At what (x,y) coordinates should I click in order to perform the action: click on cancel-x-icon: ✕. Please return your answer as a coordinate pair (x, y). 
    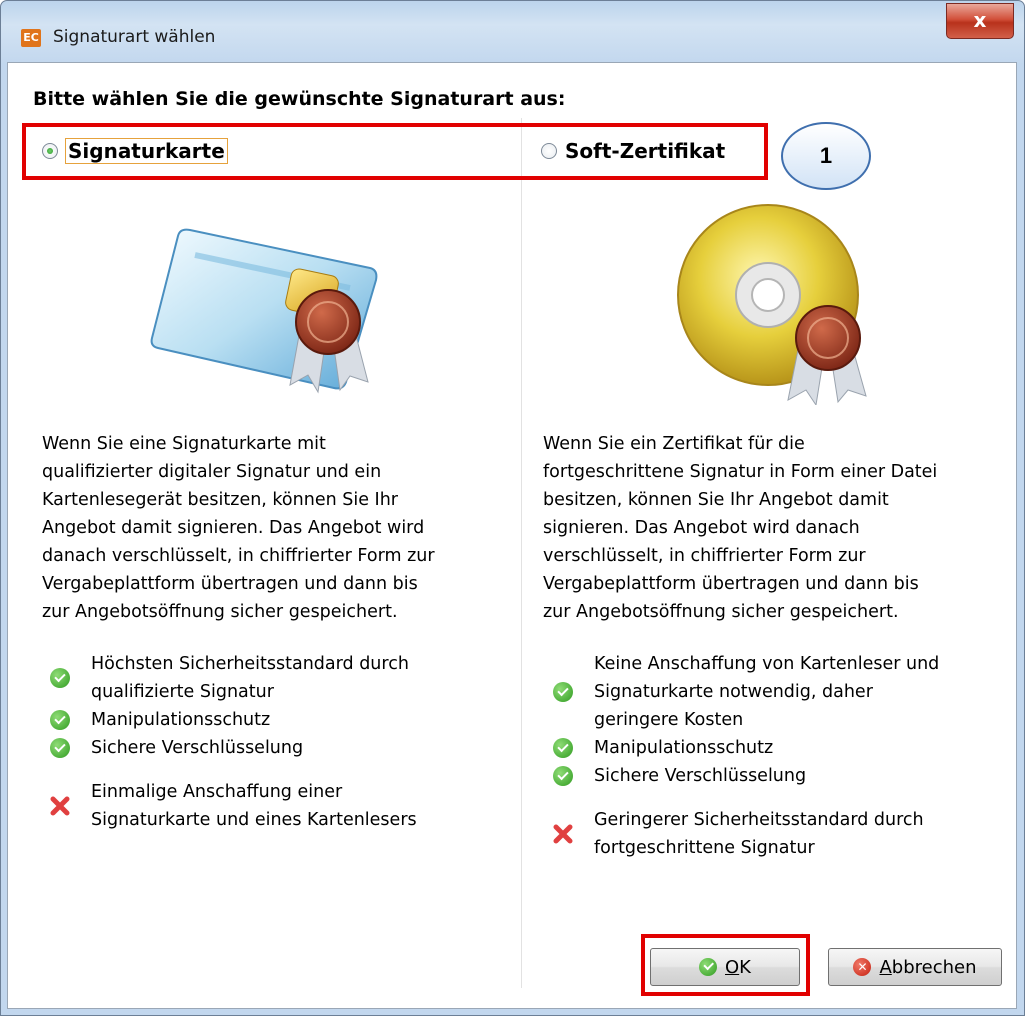
    Looking at the image, I should click on (862, 967).